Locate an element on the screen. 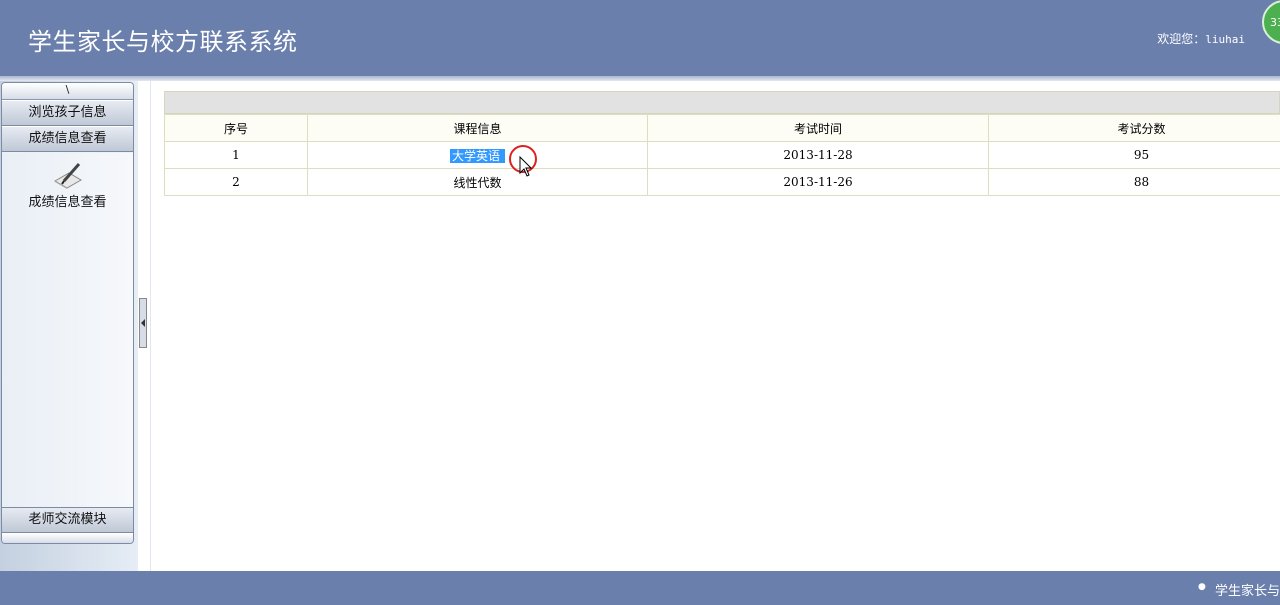 The image size is (1280, 605). table-row: 2 线性代数 2013-11-26 88 is located at coordinates (722, 182).